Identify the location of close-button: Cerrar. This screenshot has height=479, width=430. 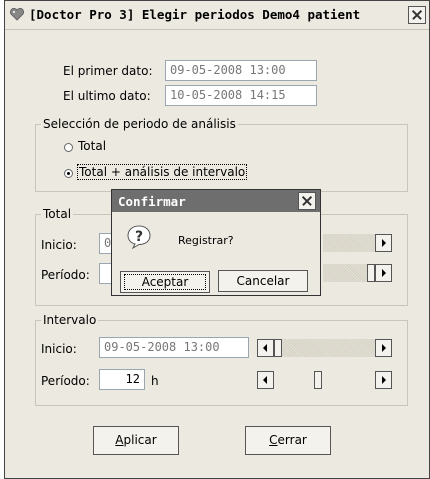
(288, 440).